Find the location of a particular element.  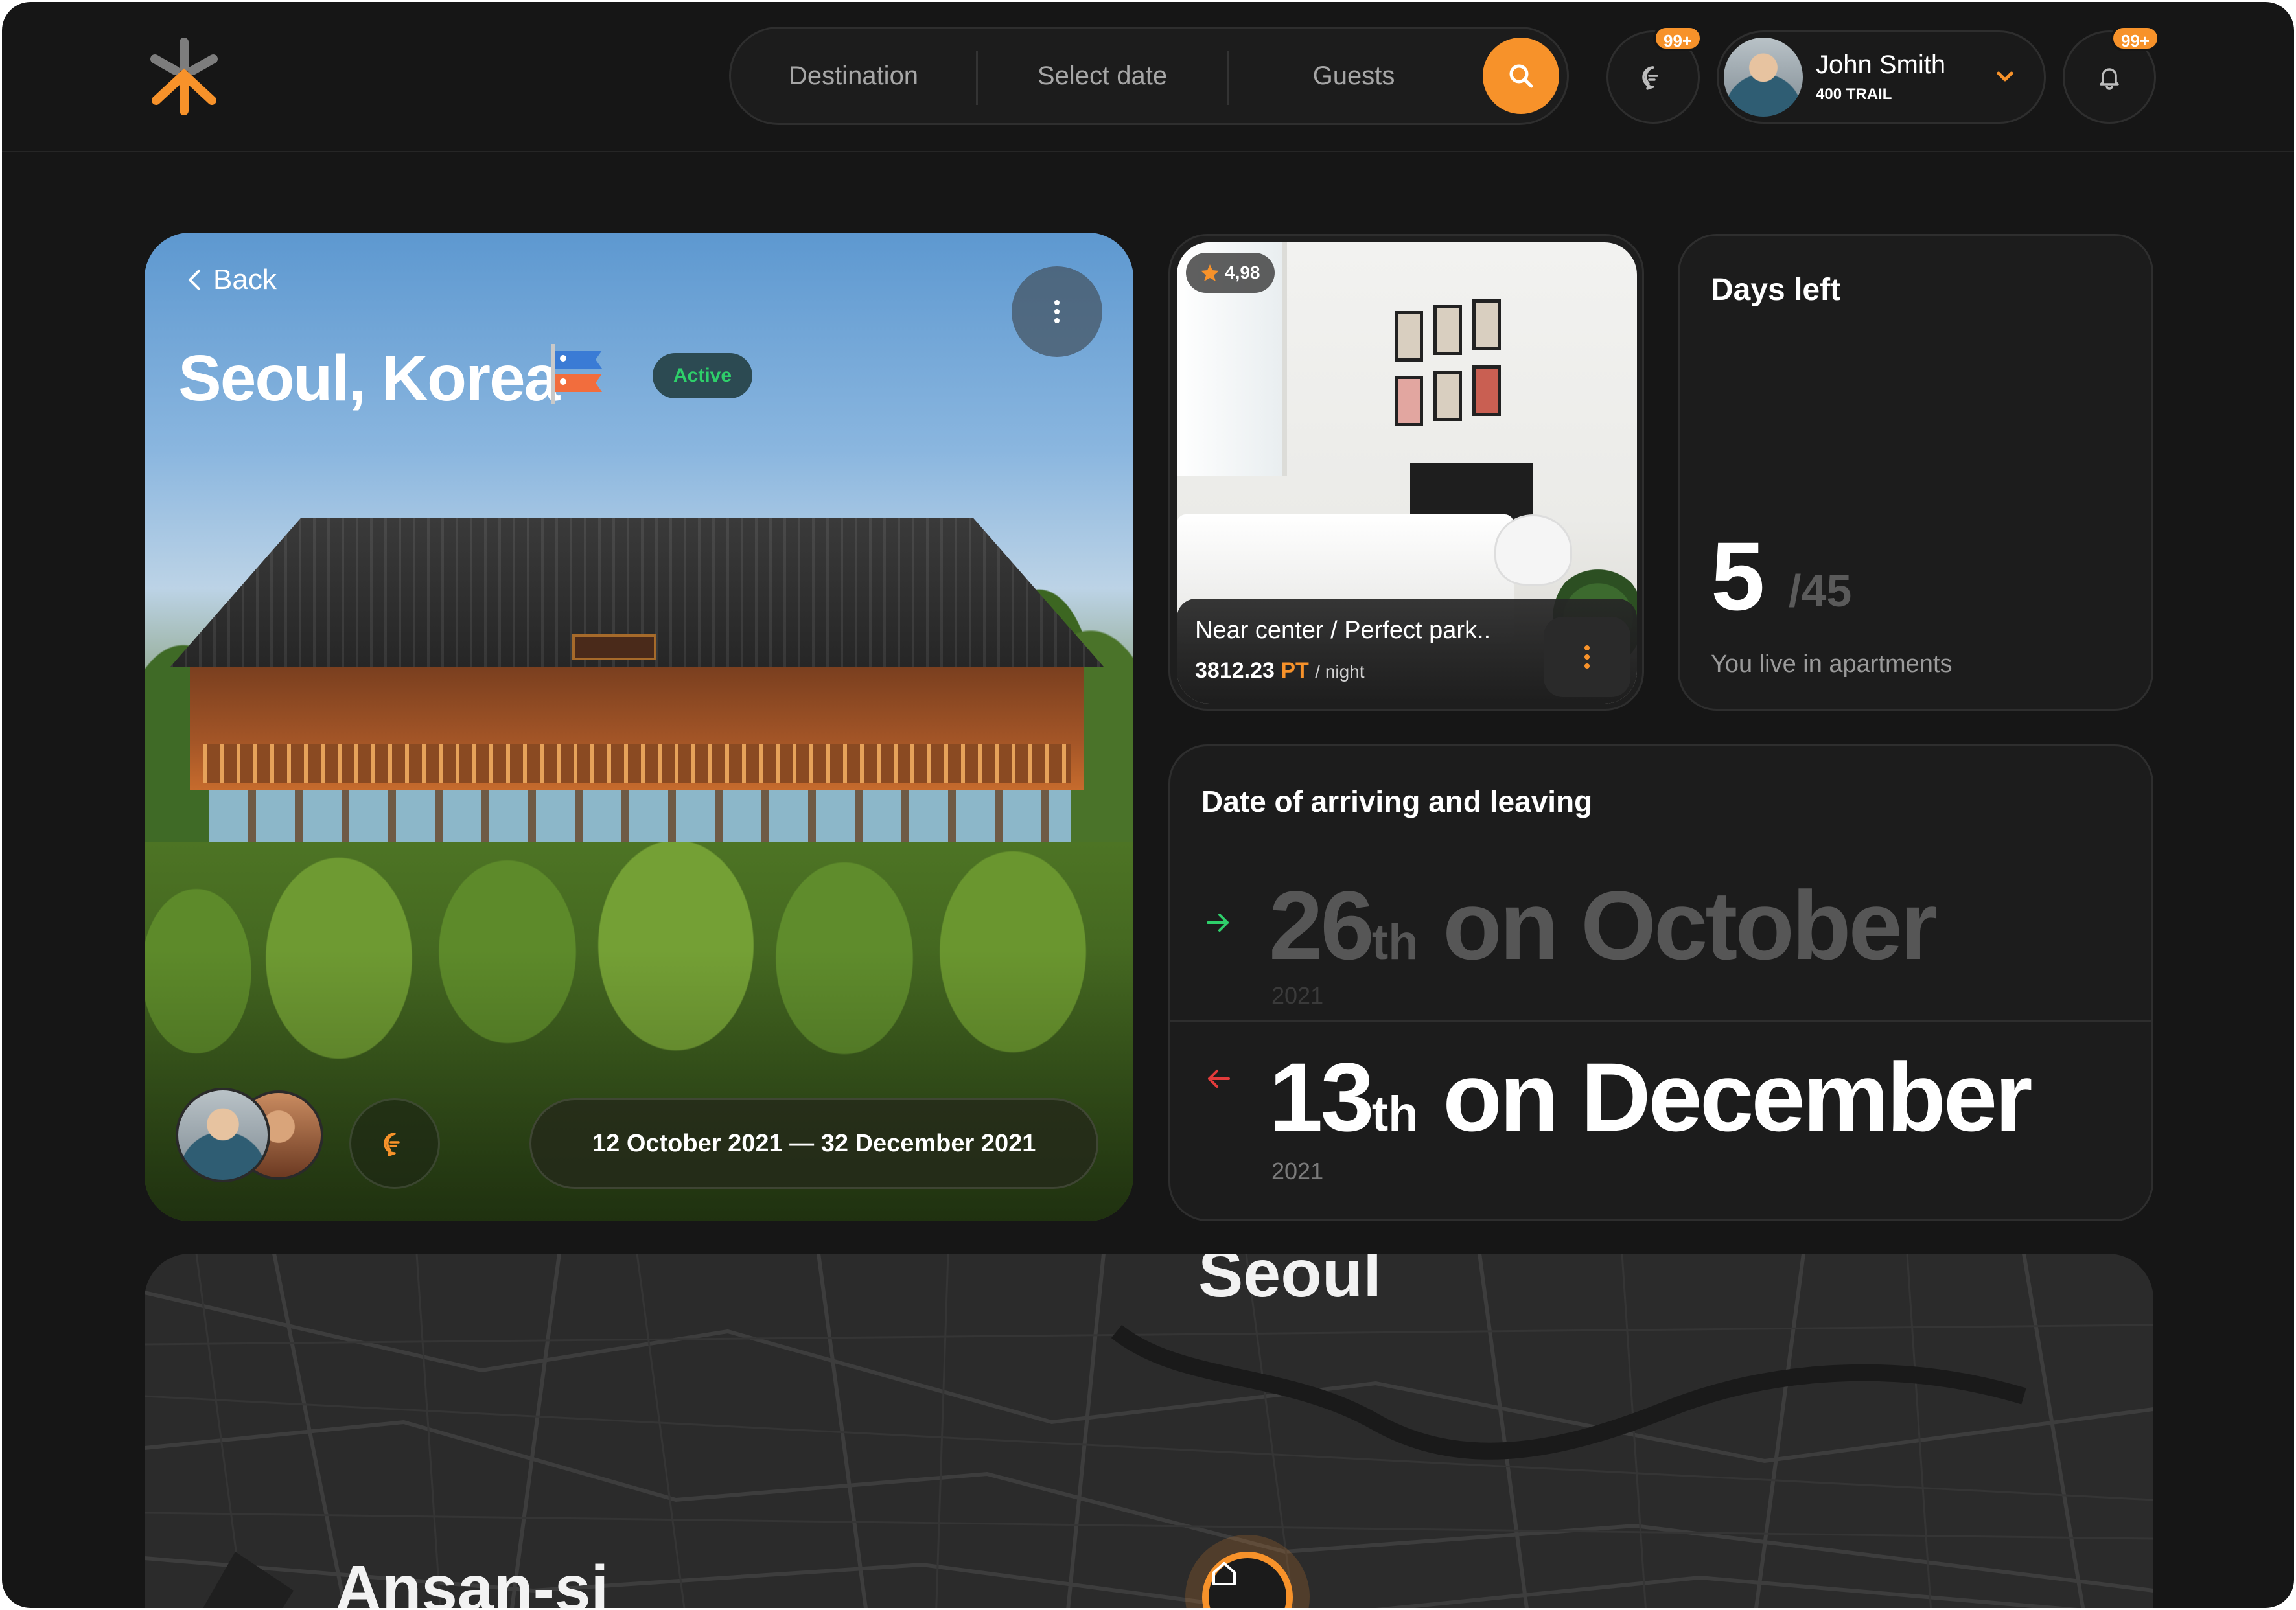

pavilion-windows is located at coordinates (640, 819).